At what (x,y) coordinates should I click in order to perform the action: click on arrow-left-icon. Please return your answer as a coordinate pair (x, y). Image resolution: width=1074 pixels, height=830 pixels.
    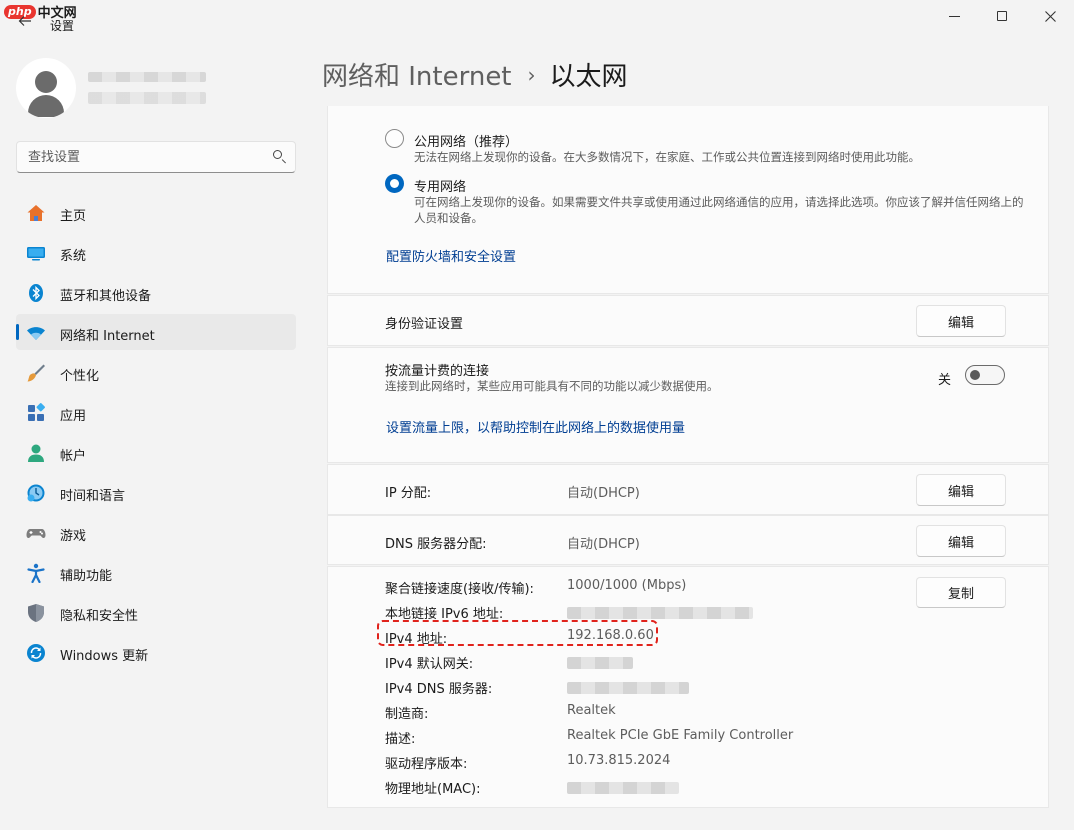
    Looking at the image, I should click on (24, 21).